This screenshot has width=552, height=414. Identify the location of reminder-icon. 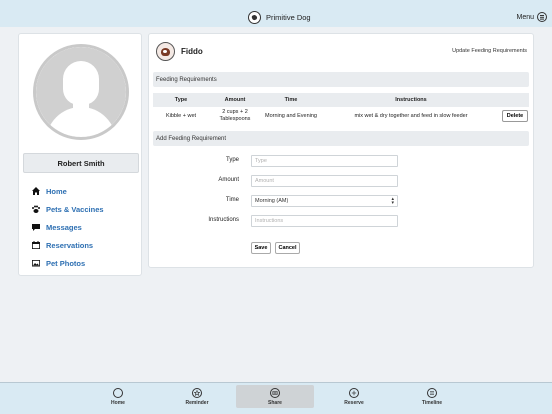
(197, 392).